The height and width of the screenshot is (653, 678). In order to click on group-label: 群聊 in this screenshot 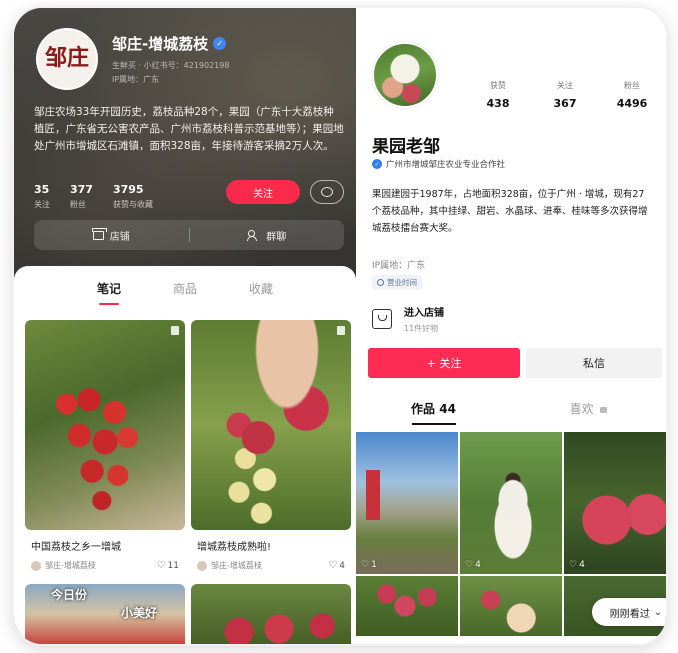, I will do `click(276, 237)`.